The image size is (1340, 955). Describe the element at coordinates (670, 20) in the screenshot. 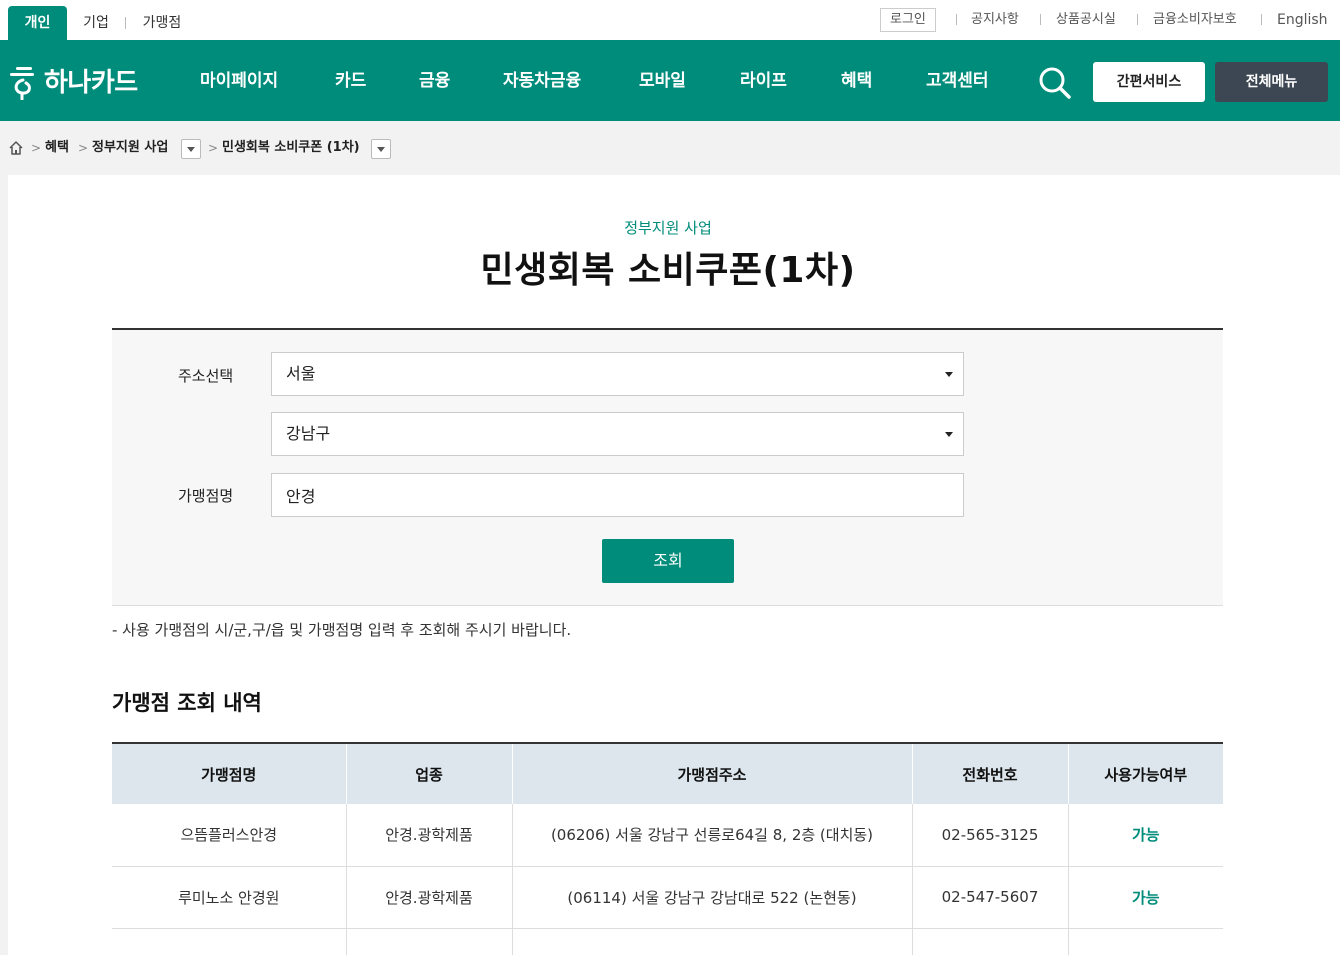

I see `utility-bar: 개인 기업 가맹점 로그인 공지사항 상품공시실 금융소비자보호 English` at that location.